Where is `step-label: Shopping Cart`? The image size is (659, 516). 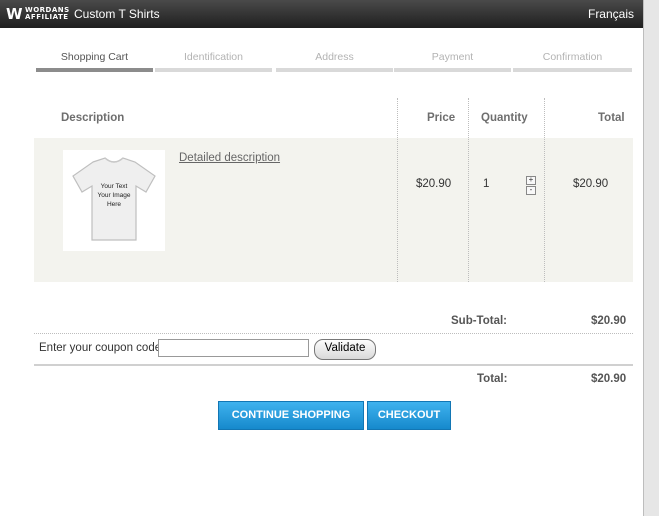 step-label: Shopping Cart is located at coordinates (94, 57).